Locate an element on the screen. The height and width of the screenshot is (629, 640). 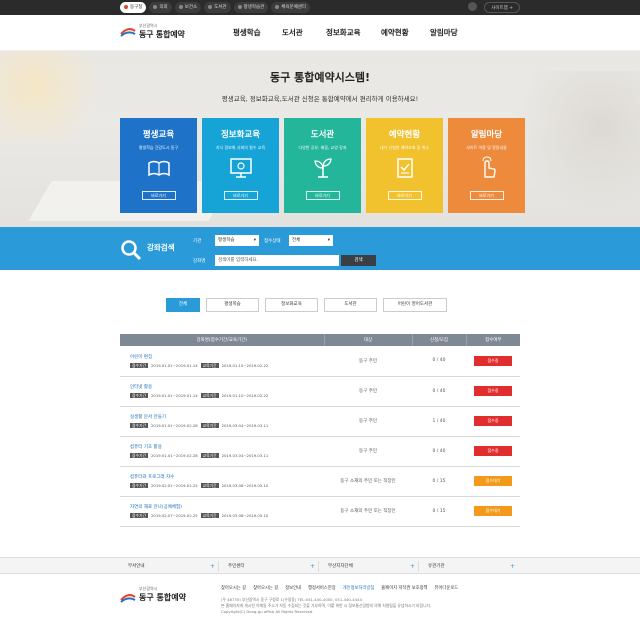
card-it-education: 정보화교육 지식 정보화 사회의 필수 교육 바로가기 is located at coordinates (240, 165).